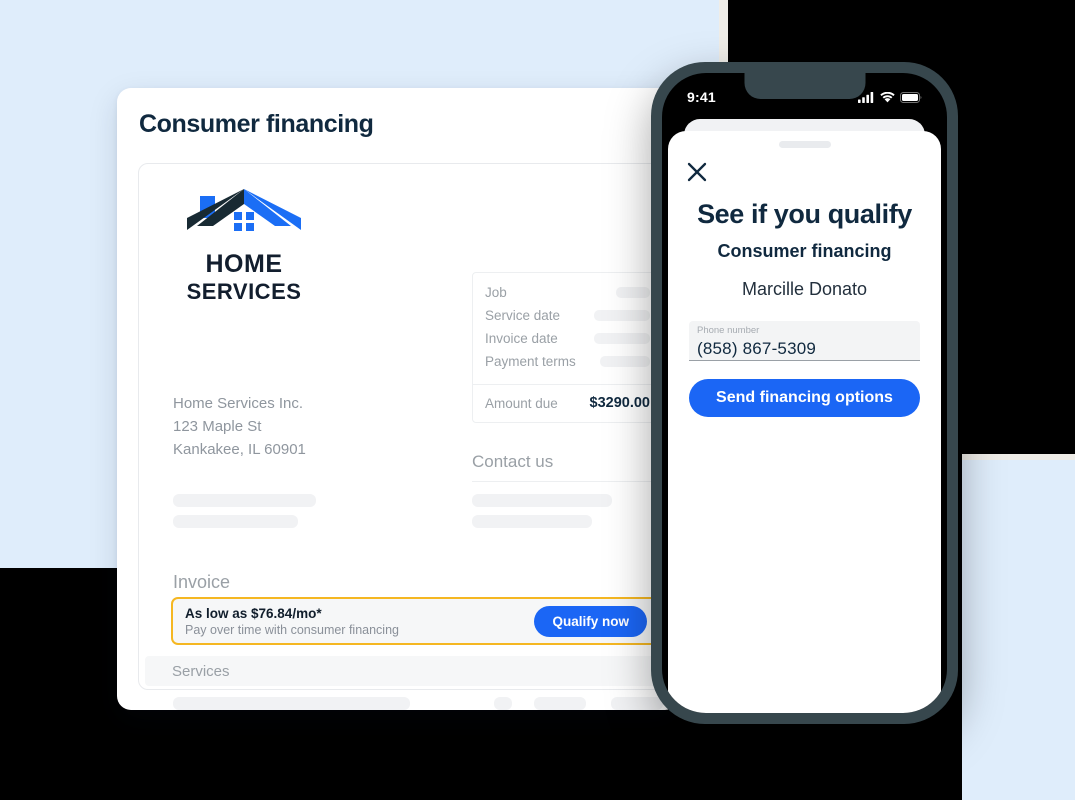  I want to click on phone-number-input: (858) 867-5309, so click(804, 348).